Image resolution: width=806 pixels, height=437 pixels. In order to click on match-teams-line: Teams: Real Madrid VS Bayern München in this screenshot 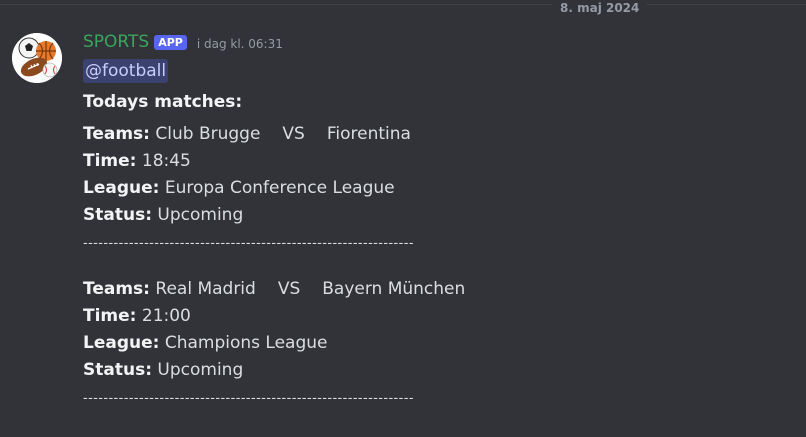, I will do `click(433, 289)`.